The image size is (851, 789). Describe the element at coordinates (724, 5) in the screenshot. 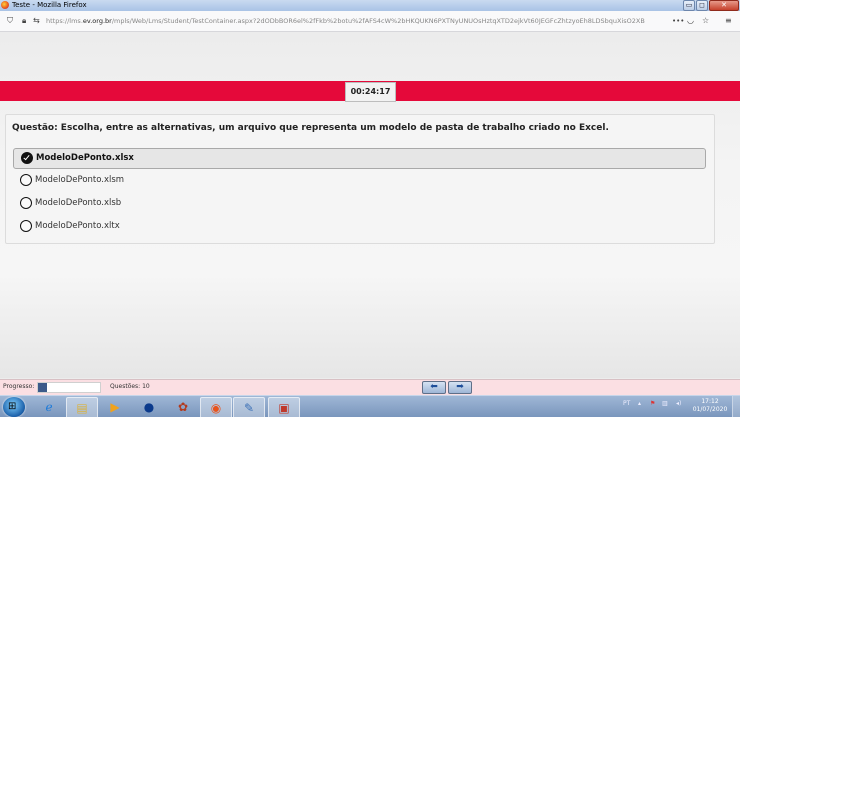

I see `close-button: ✕` at that location.